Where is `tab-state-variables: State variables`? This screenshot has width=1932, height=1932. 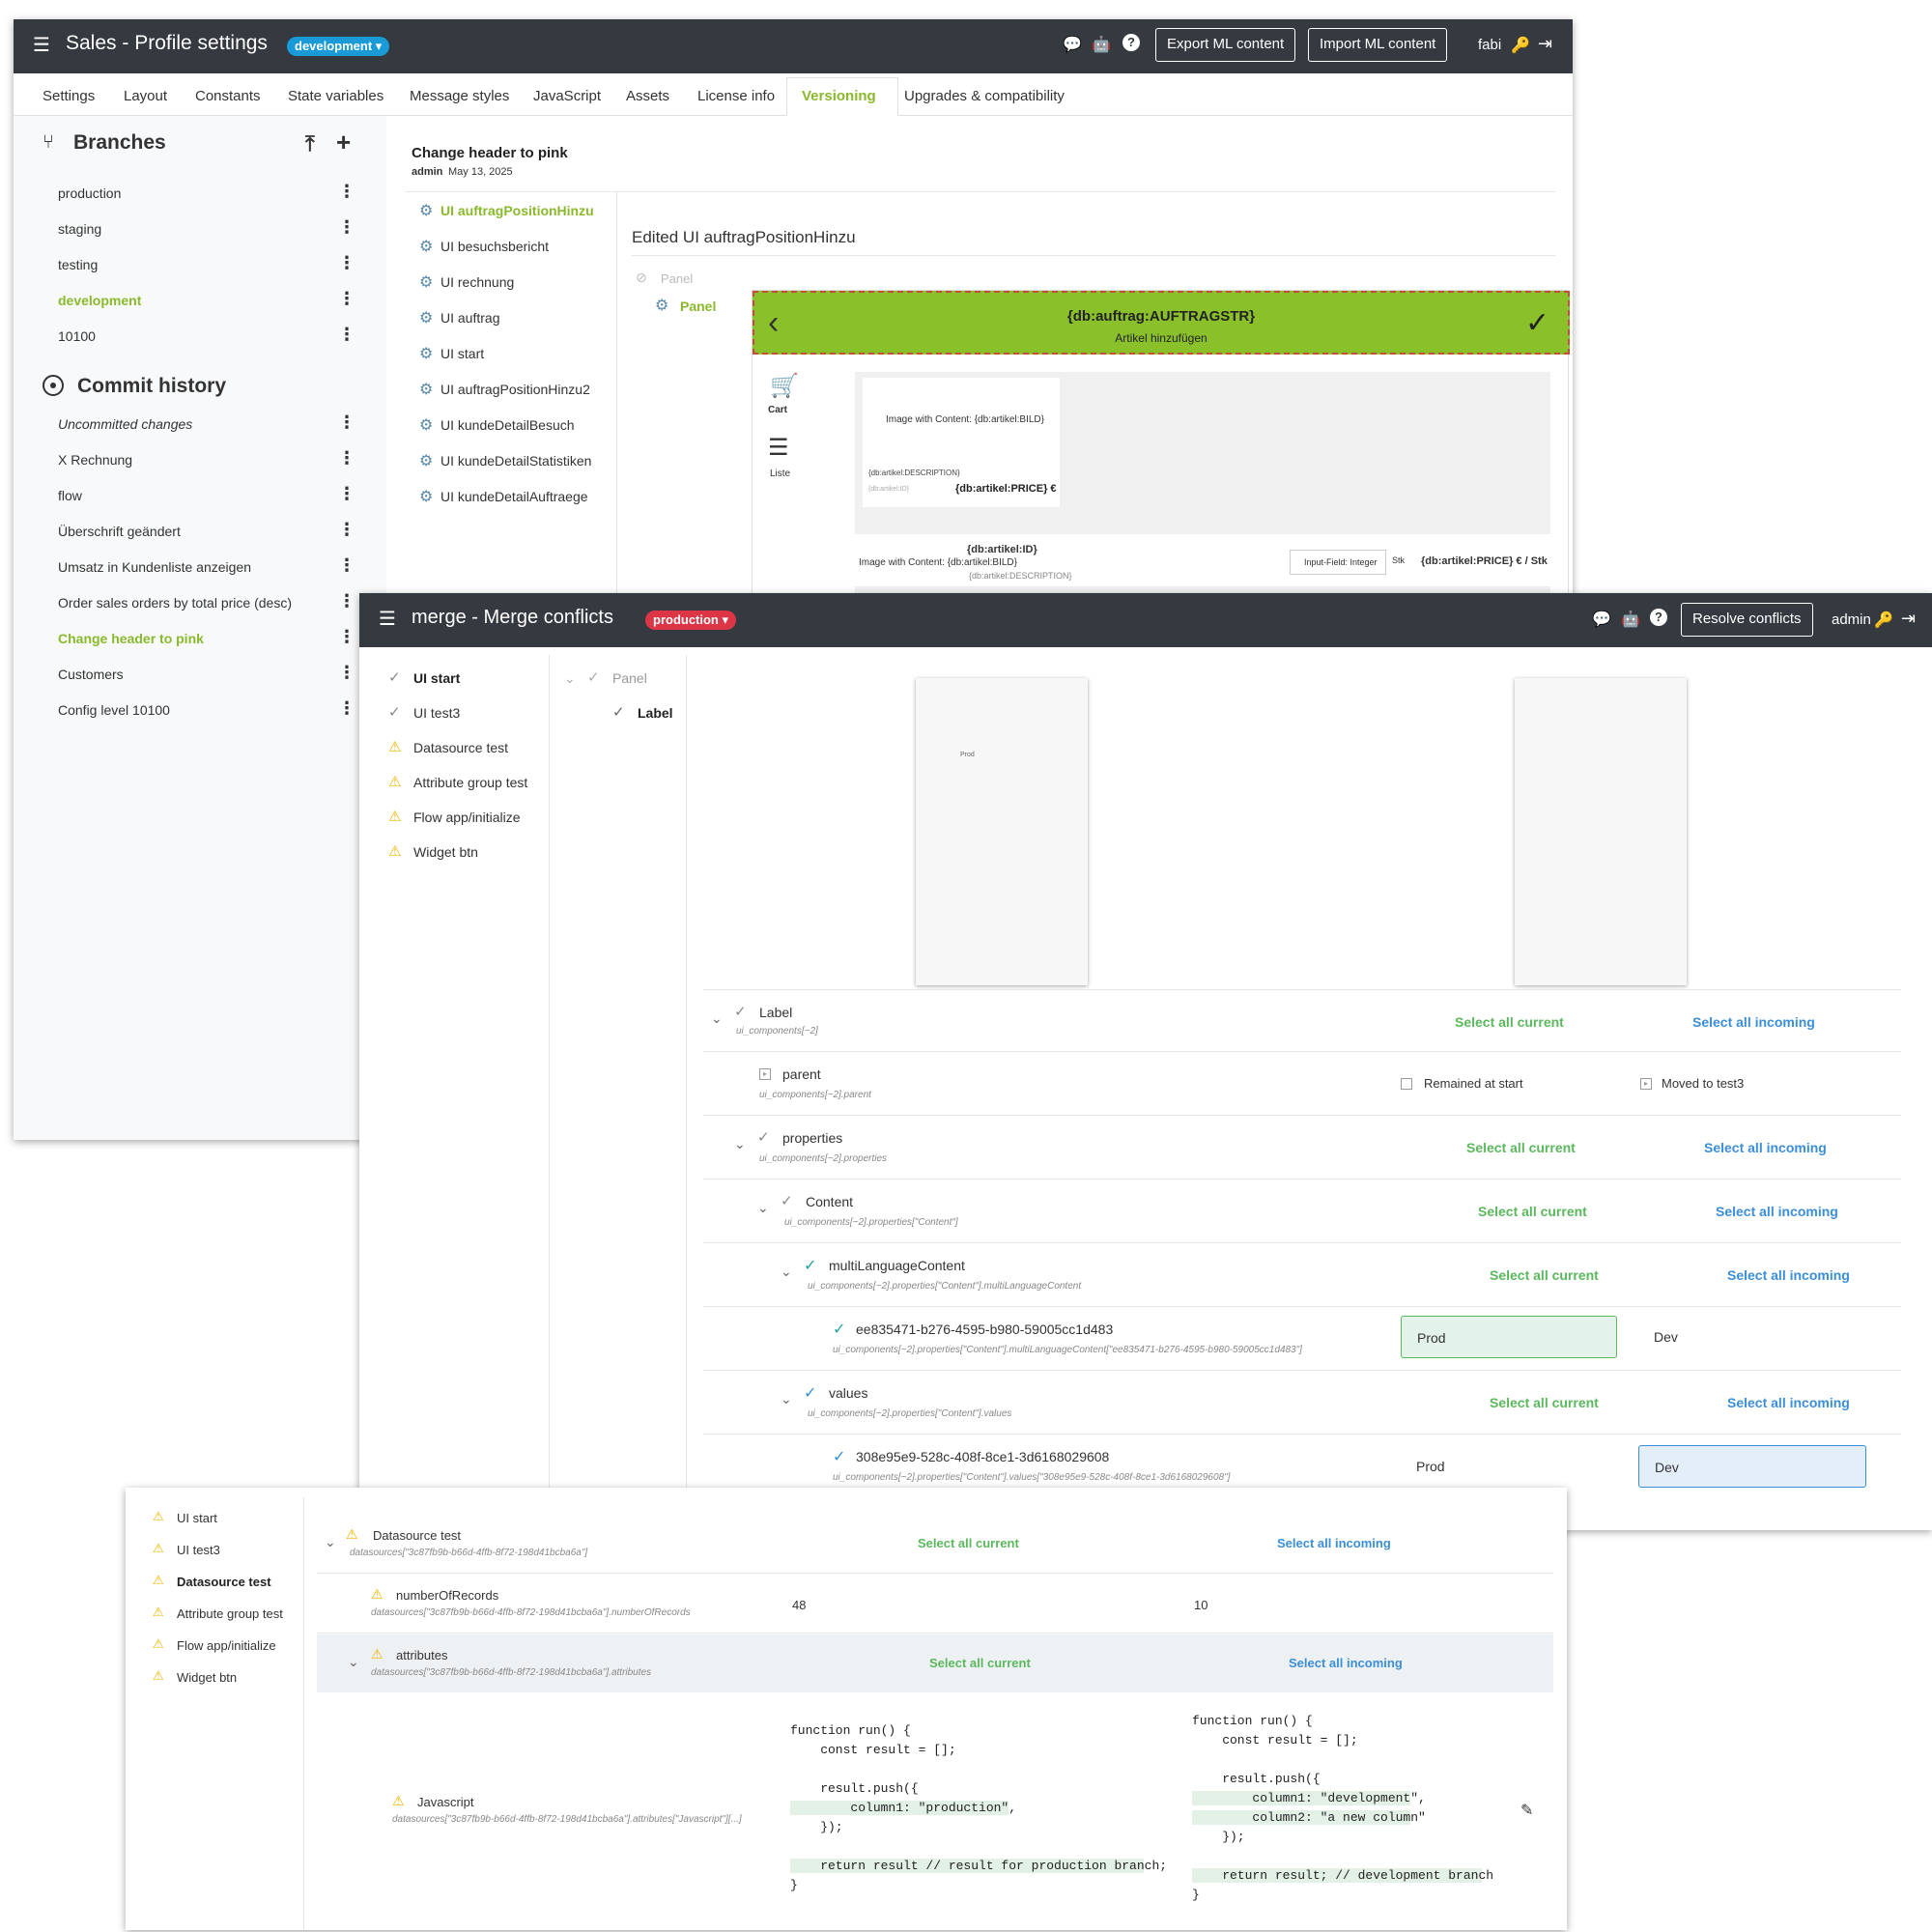
tab-state-variables: State variables is located at coordinates (336, 96).